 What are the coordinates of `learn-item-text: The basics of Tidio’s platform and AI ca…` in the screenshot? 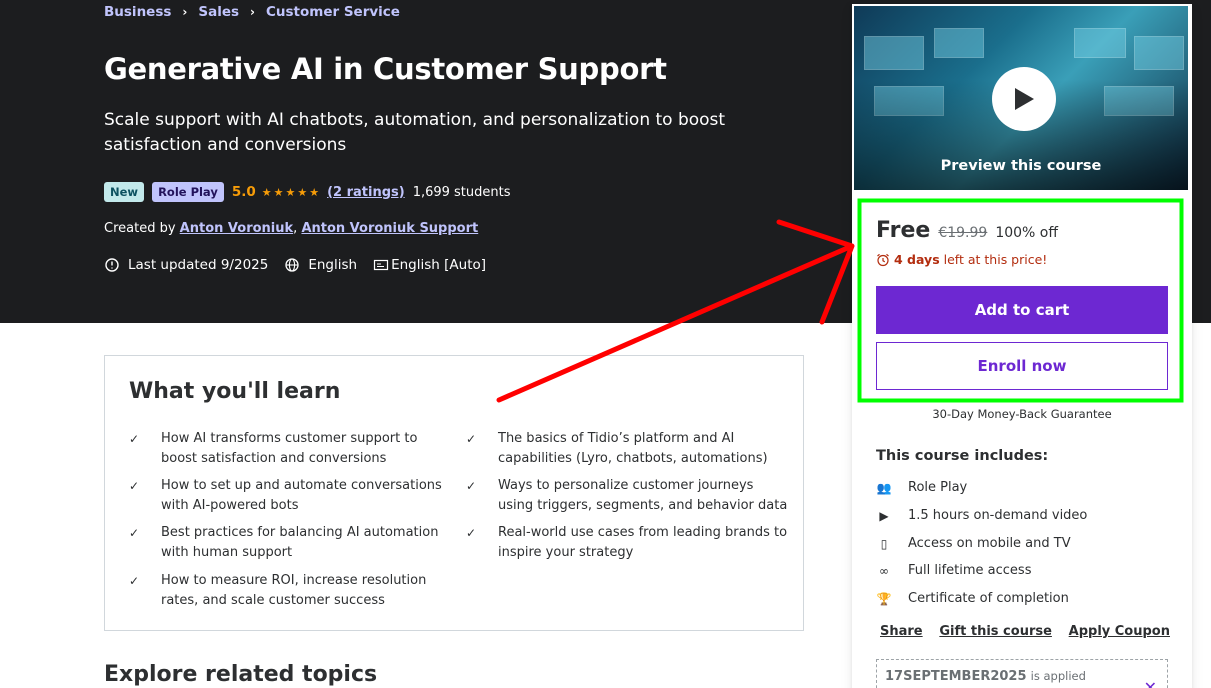 It's located at (633, 448).